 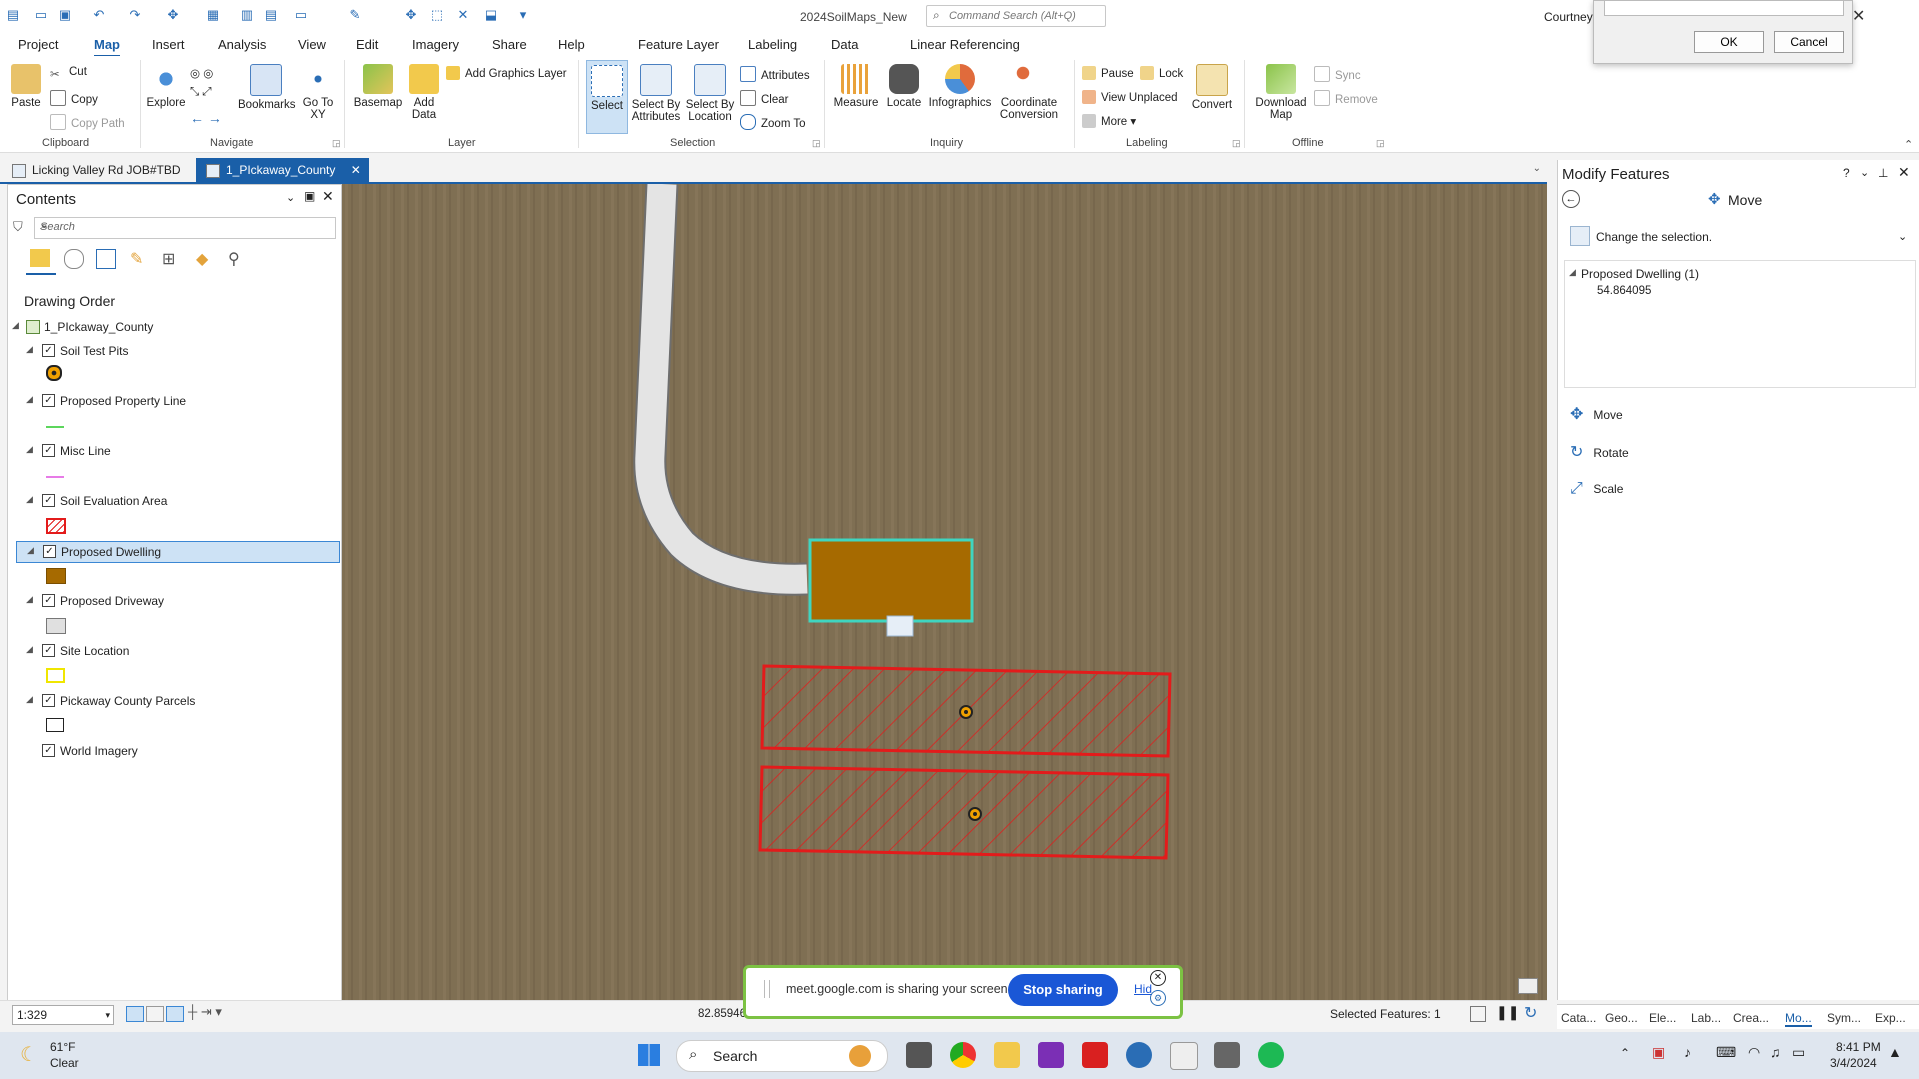 What do you see at coordinates (202, 259) in the screenshot?
I see `list-by-labeling-icon: ◆` at bounding box center [202, 259].